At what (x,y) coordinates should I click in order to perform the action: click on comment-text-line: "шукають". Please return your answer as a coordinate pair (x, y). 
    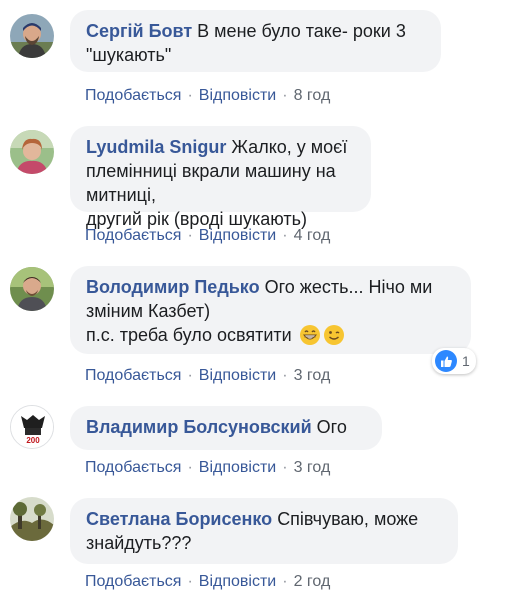
    Looking at the image, I should click on (129, 55).